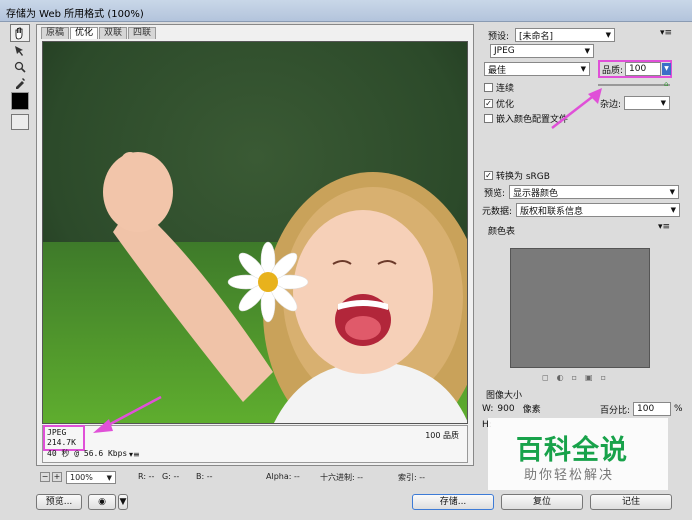 The height and width of the screenshot is (520, 692). What do you see at coordinates (666, 84) in the screenshot?
I see `slider-handle-icon: ⌂` at bounding box center [666, 84].